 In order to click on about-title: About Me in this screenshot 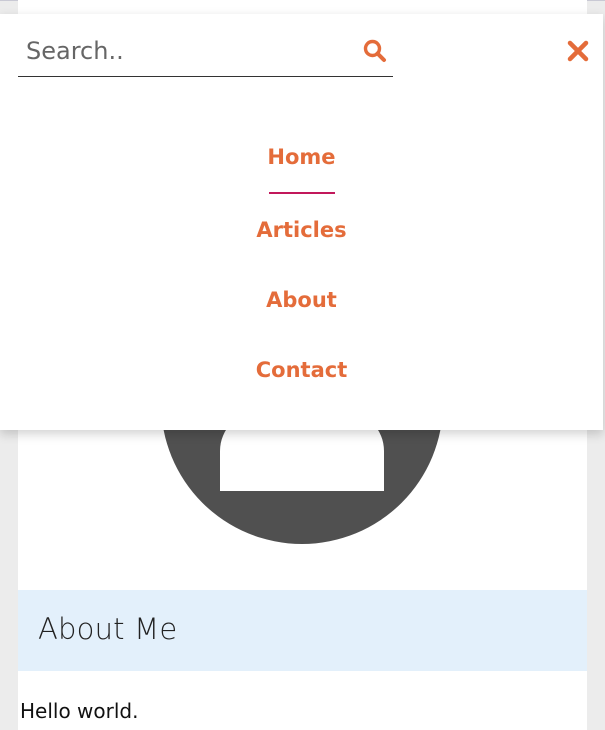, I will do `click(108, 629)`.